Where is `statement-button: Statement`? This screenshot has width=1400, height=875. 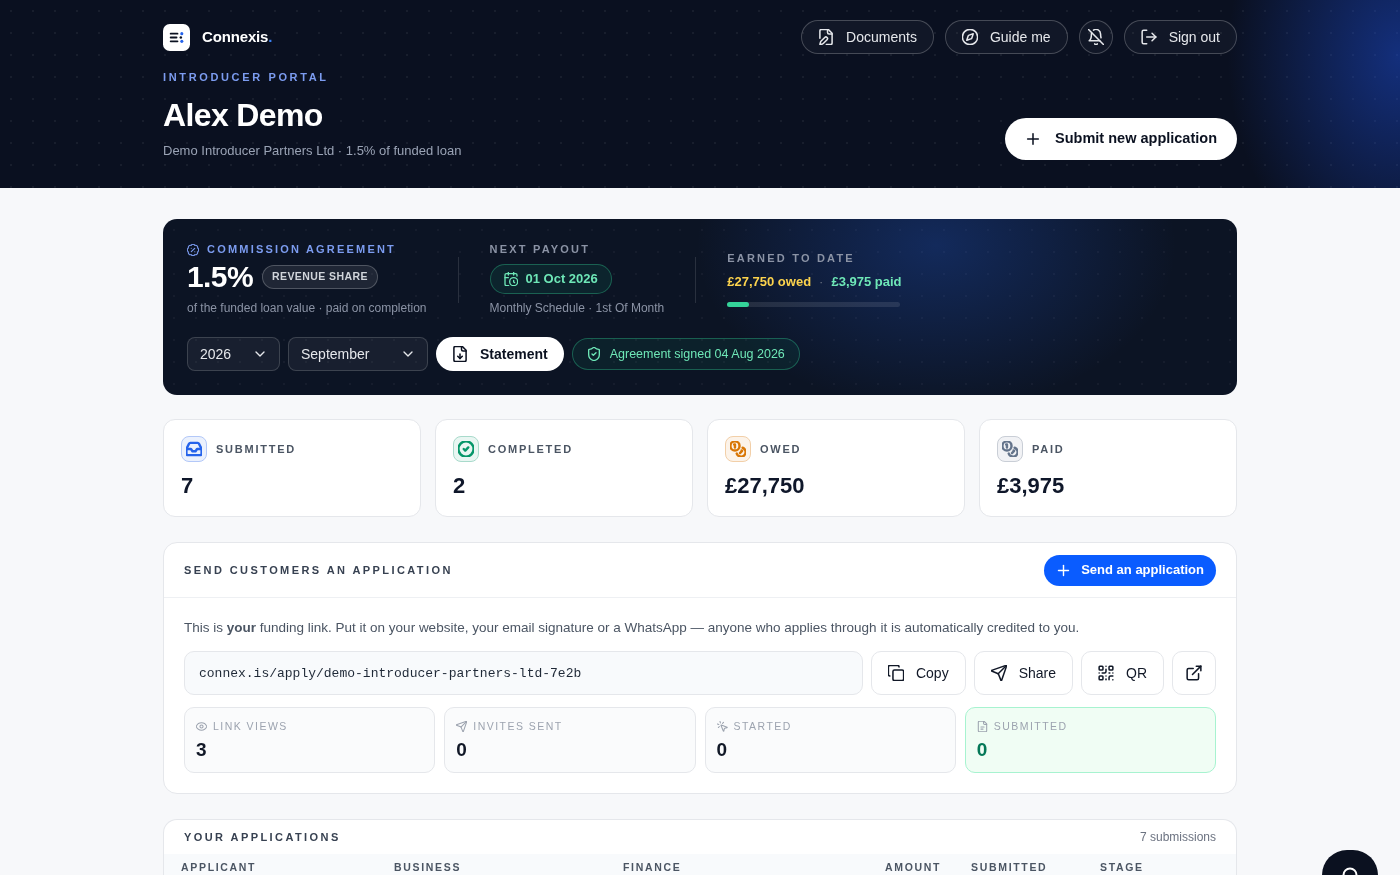 statement-button: Statement is located at coordinates (500, 354).